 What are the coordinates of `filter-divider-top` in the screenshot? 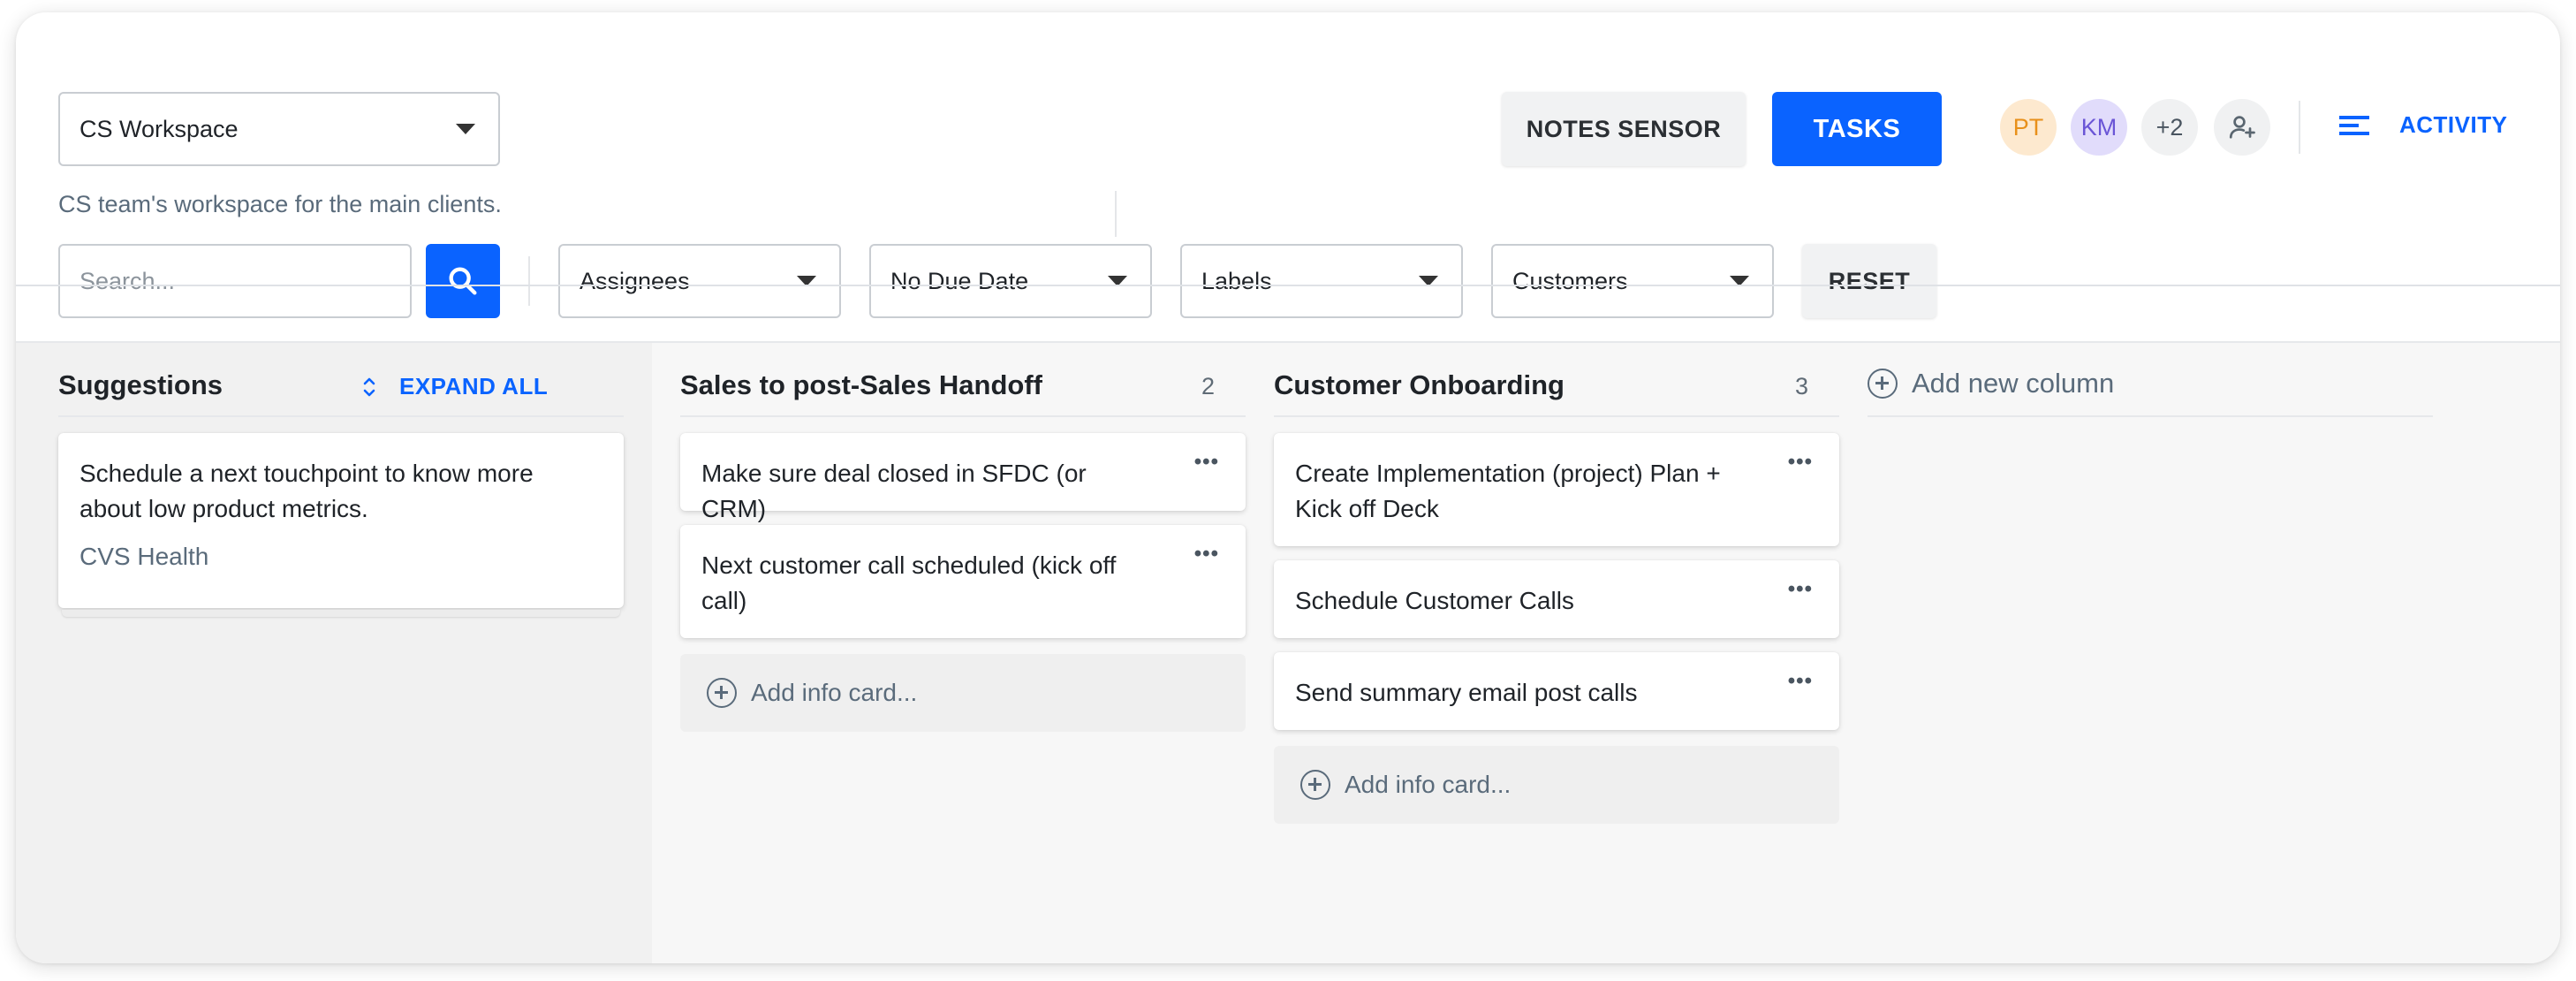 It's located at (1116, 214).